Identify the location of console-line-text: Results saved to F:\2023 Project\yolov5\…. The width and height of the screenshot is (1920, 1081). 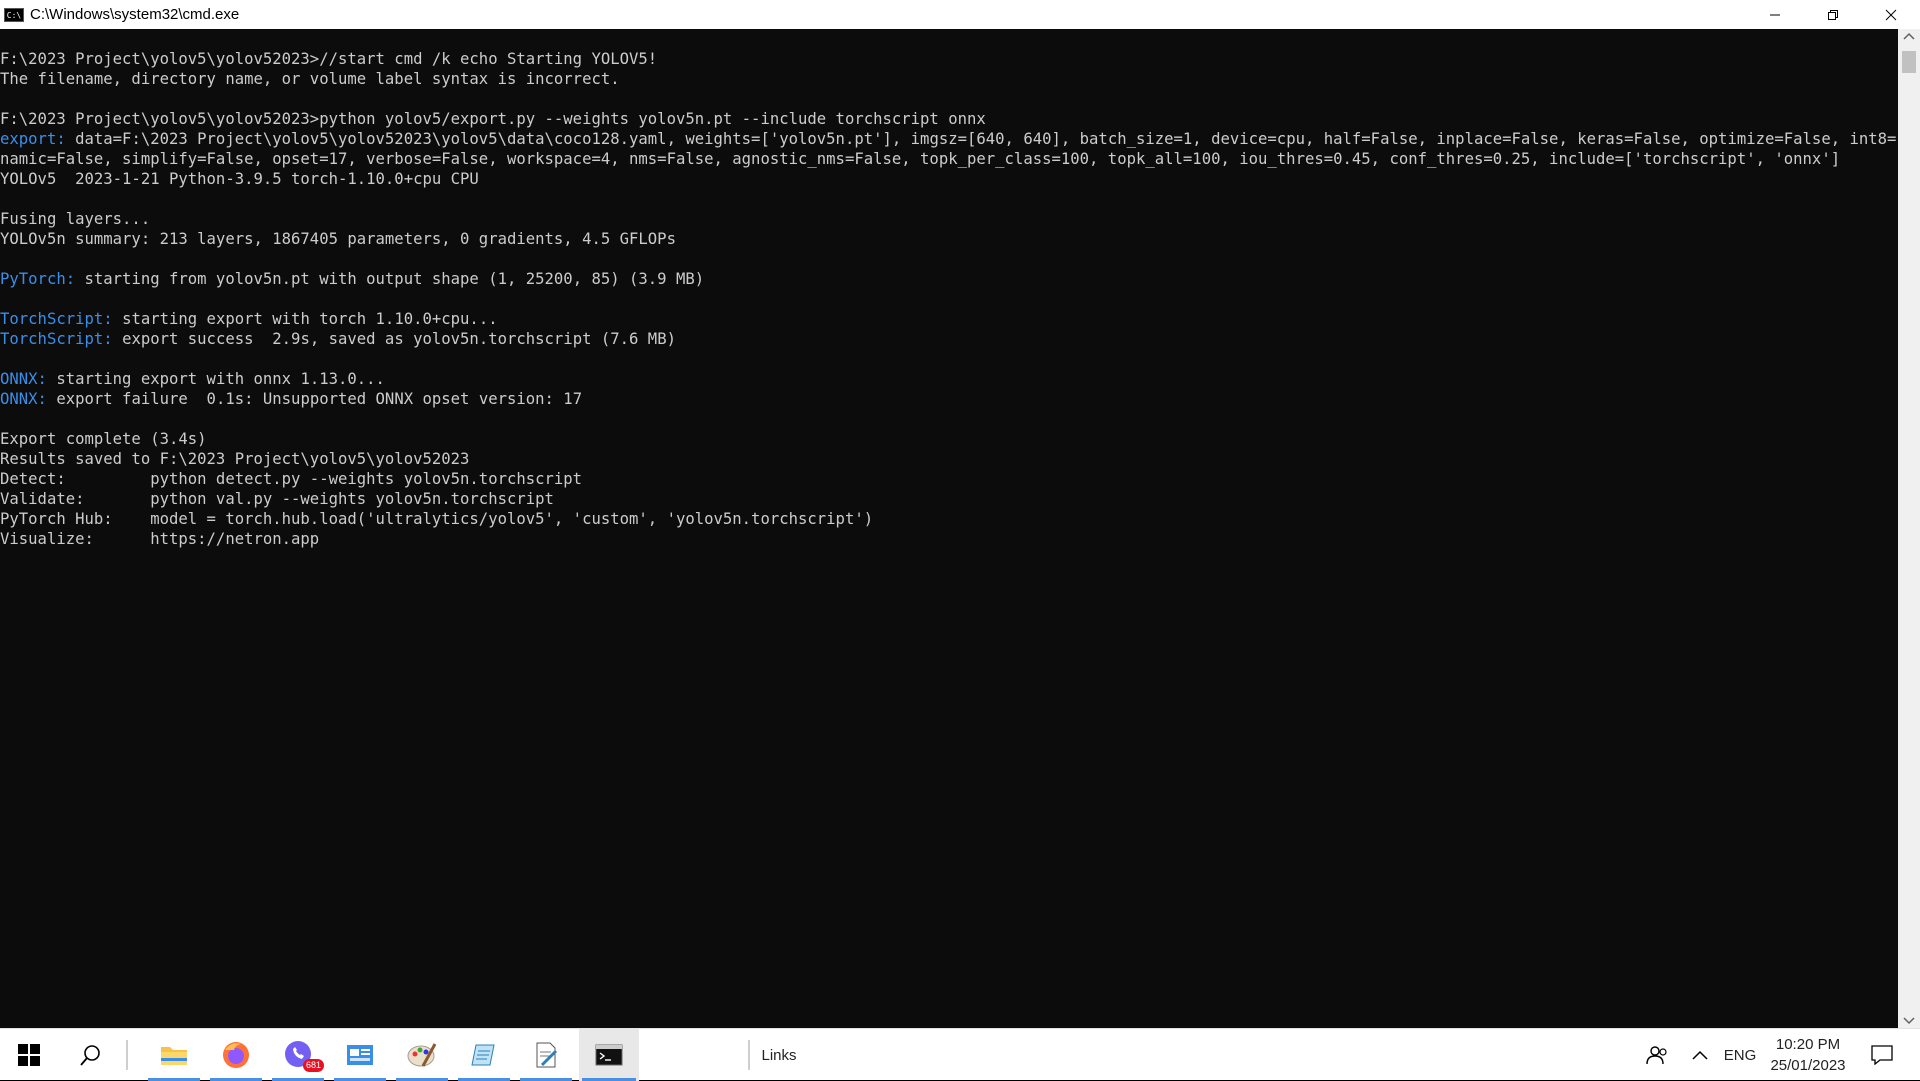
(235, 459).